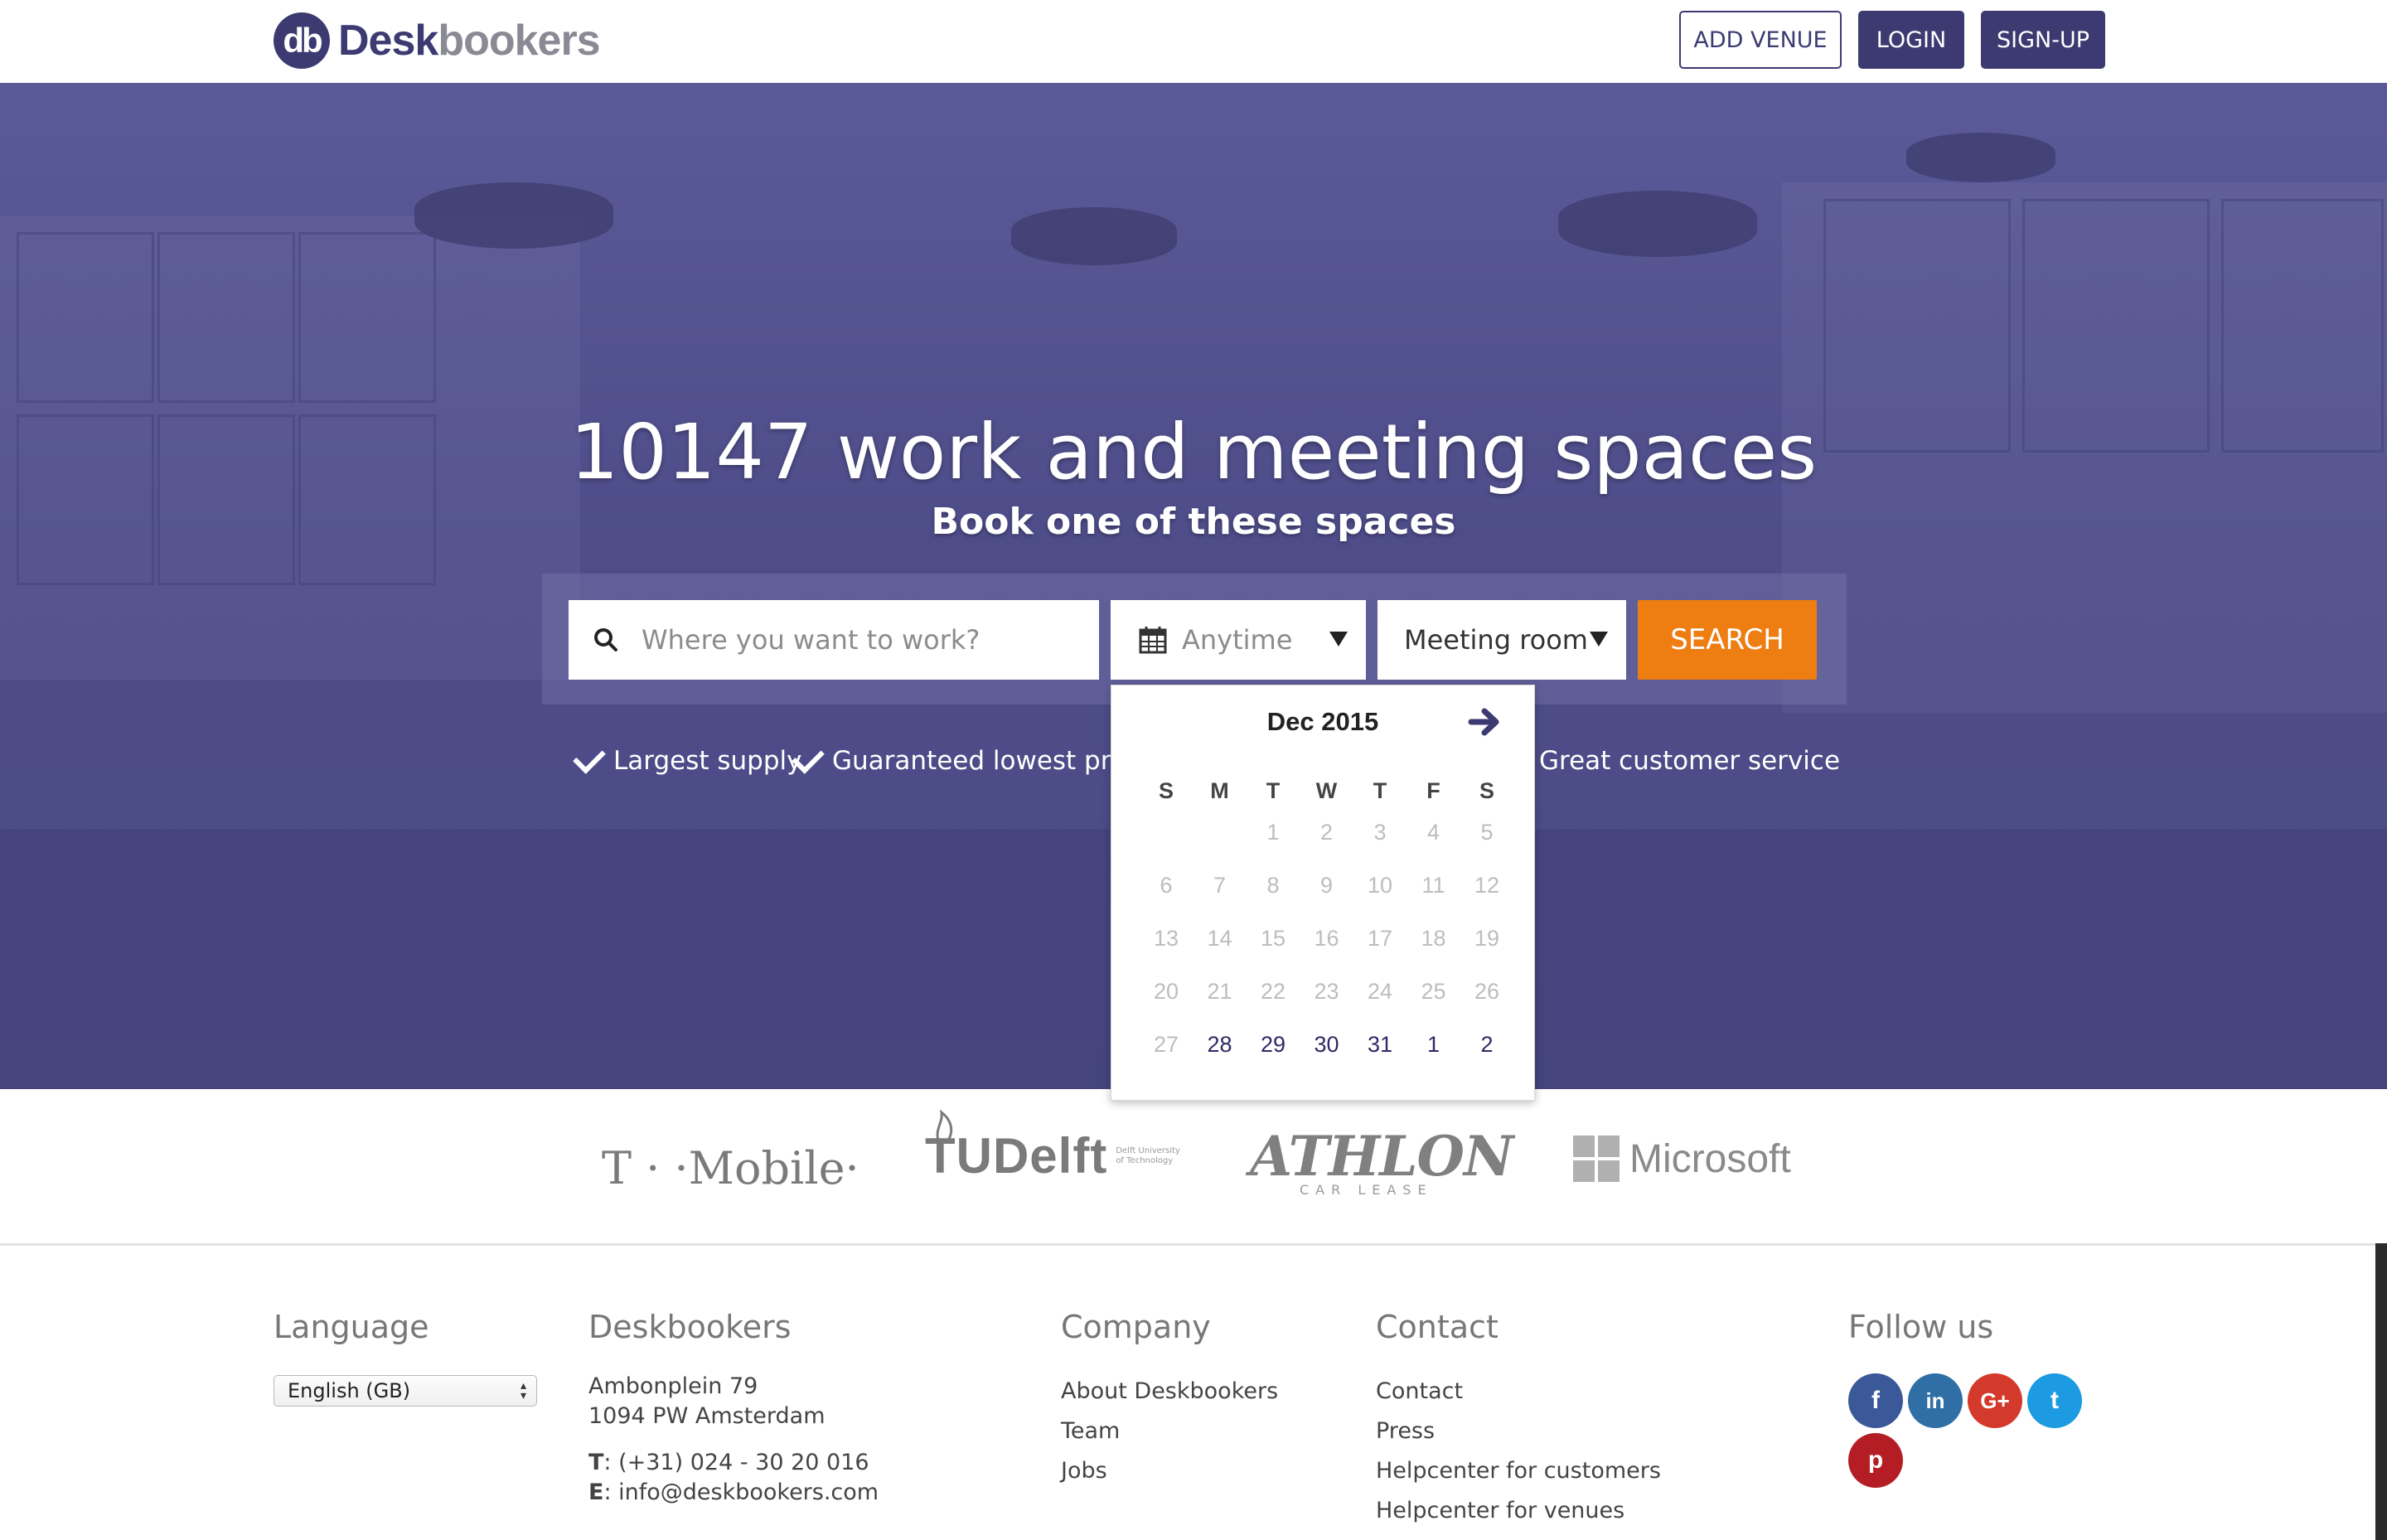 Image resolution: width=2387 pixels, height=1540 pixels. I want to click on logo-wordmark-bookers: bookers, so click(519, 41).